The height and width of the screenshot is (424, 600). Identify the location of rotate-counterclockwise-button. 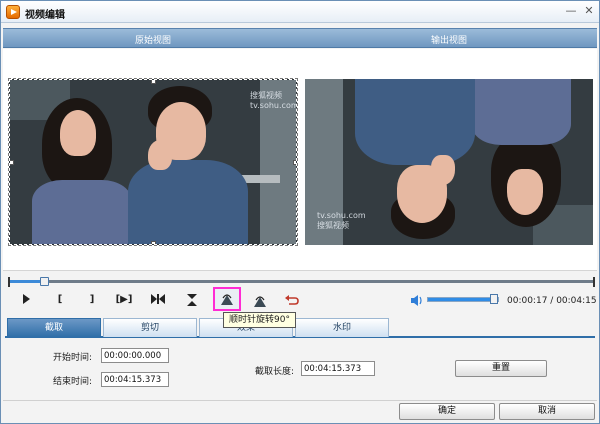
(260, 300).